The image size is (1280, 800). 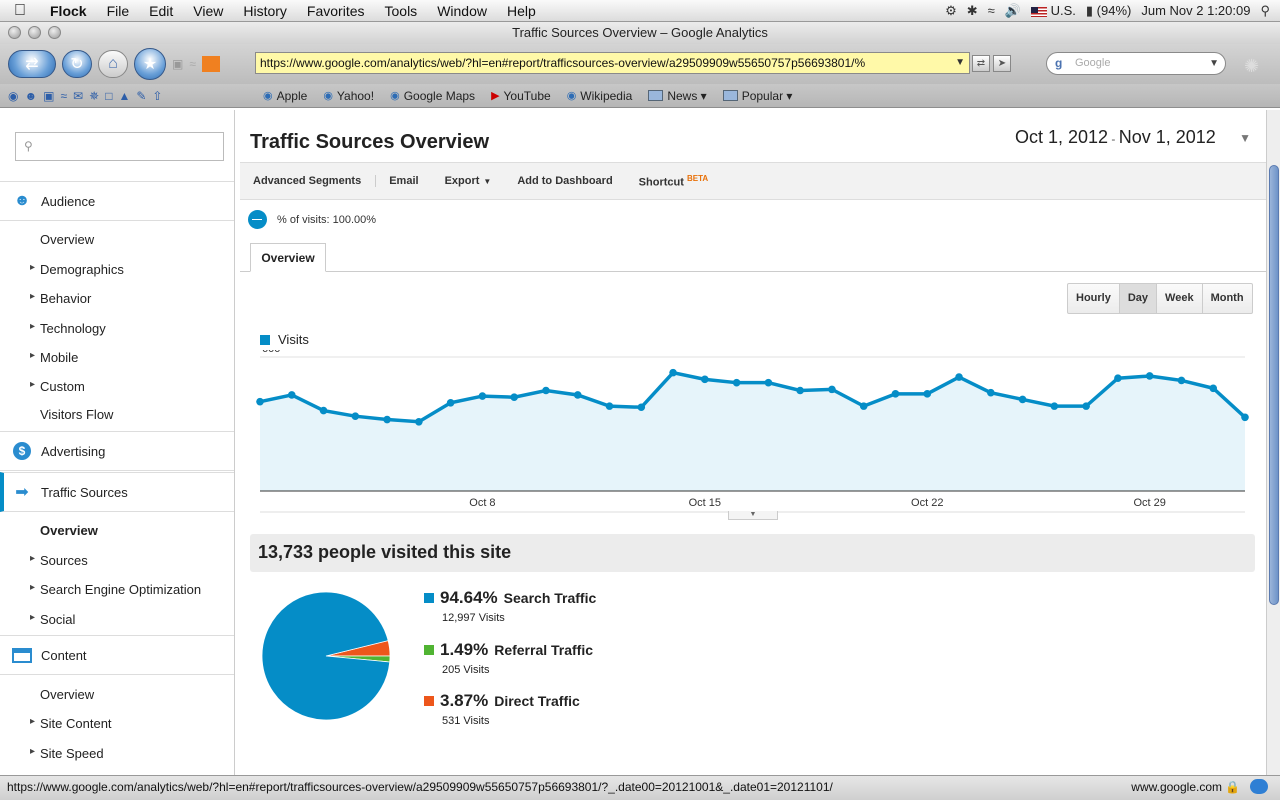 I want to click on sidebar-item-custom: Custom, so click(x=57, y=386).